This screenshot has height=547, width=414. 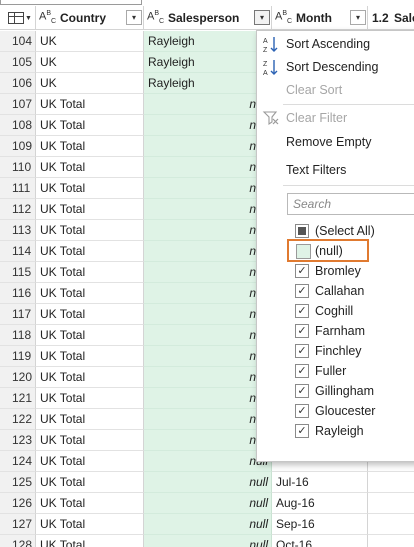 What do you see at coordinates (335, 431) in the screenshot?
I see `filter-value-item: ✓ Rayleigh` at bounding box center [335, 431].